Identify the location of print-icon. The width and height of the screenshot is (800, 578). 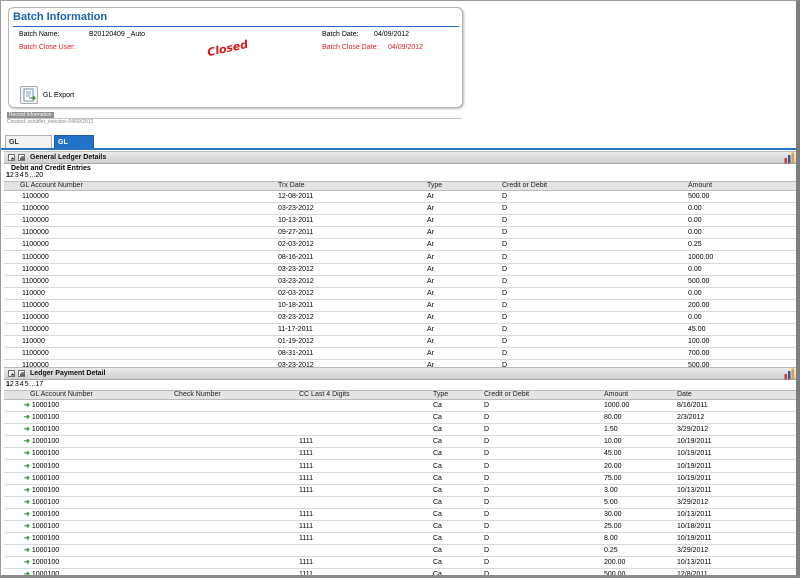
(22, 374).